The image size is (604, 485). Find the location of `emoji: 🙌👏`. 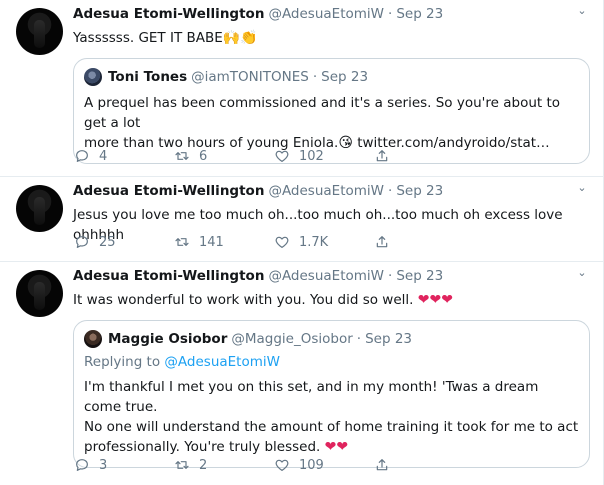

emoji: 🙌👏 is located at coordinates (240, 38).